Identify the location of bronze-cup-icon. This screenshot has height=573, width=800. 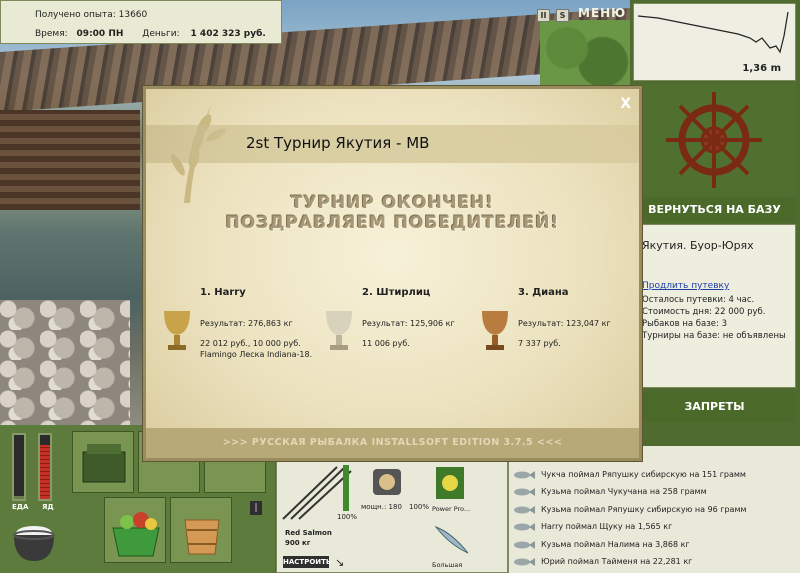
(495, 330).